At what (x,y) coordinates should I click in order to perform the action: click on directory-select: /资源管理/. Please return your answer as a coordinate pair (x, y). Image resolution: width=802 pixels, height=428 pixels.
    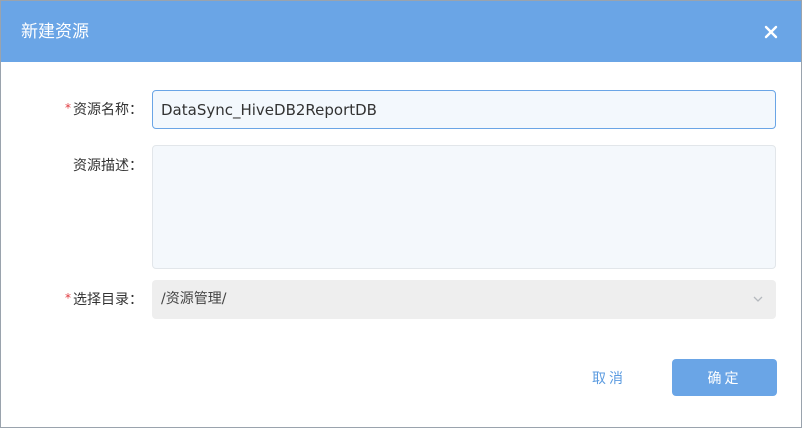
    Looking at the image, I should click on (464, 299).